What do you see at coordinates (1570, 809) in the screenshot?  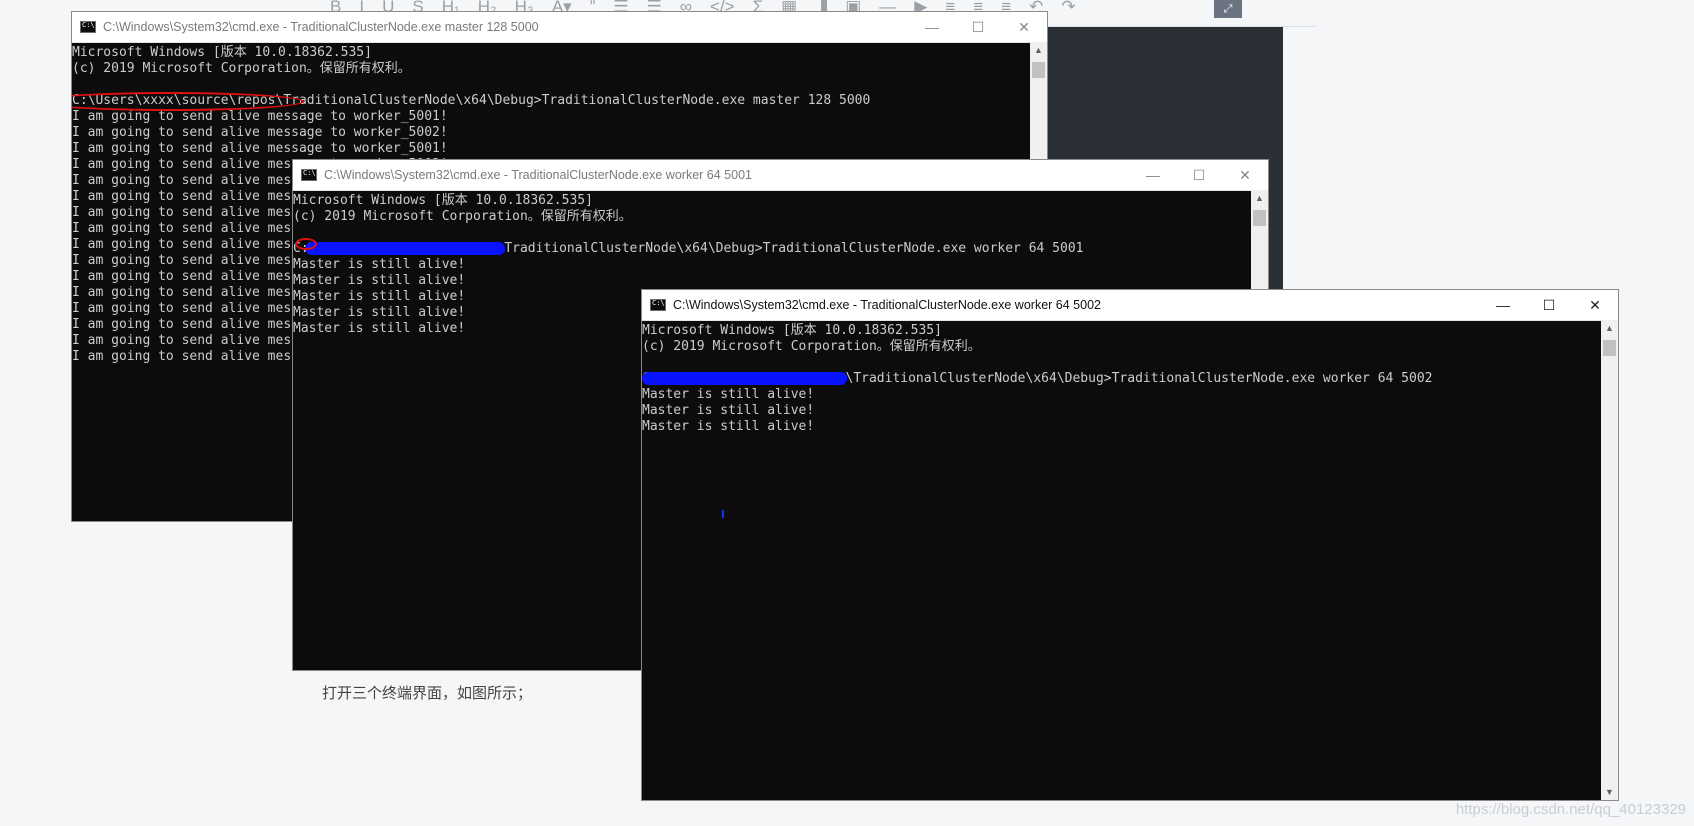 I see `watermark: https://blog.csdn.net/qq_40123329` at bounding box center [1570, 809].